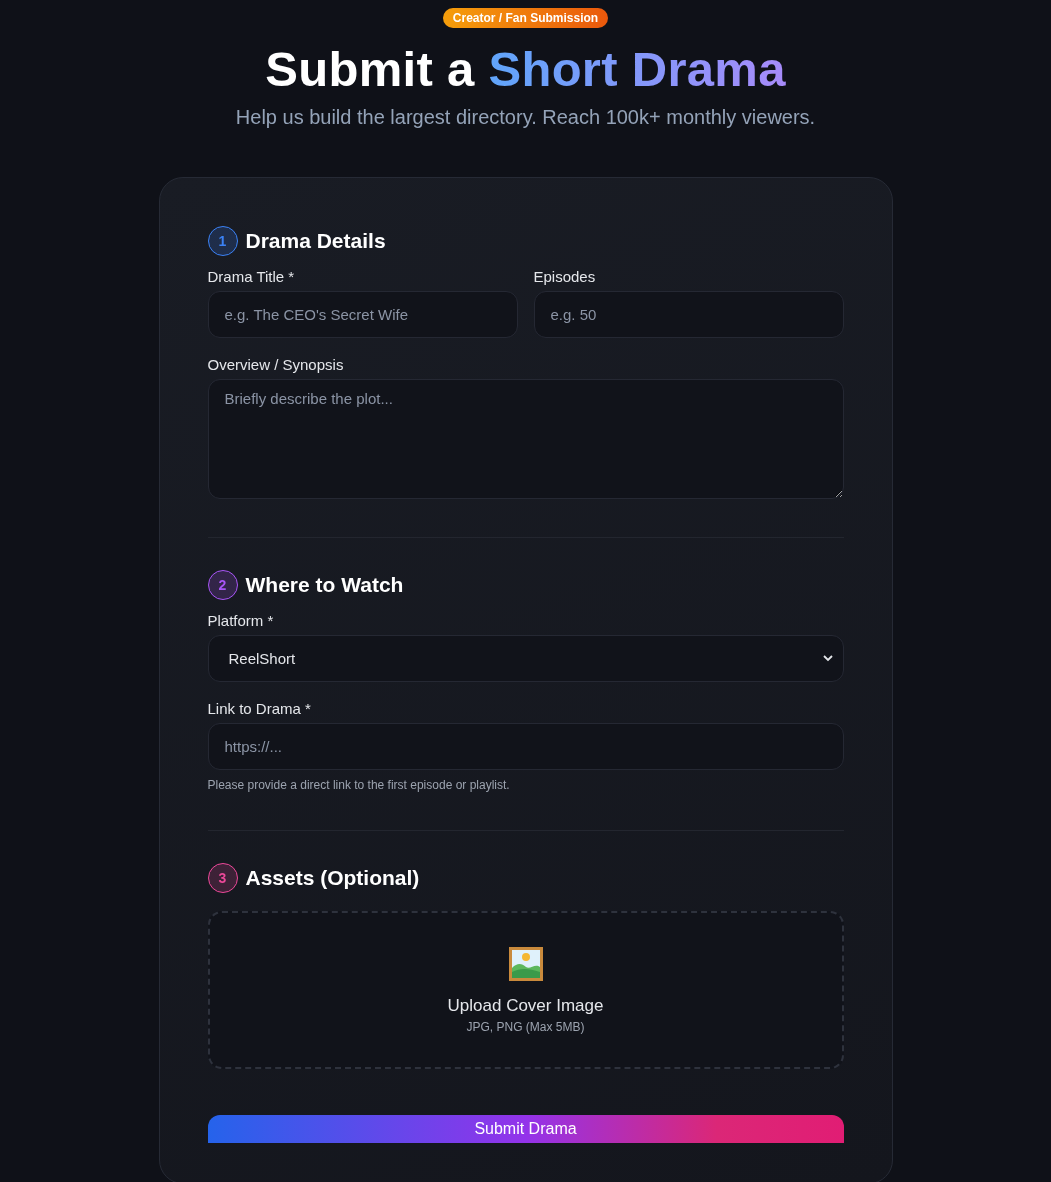  I want to click on upload-note: JPG, PNG (Max 5MB), so click(525, 1027).